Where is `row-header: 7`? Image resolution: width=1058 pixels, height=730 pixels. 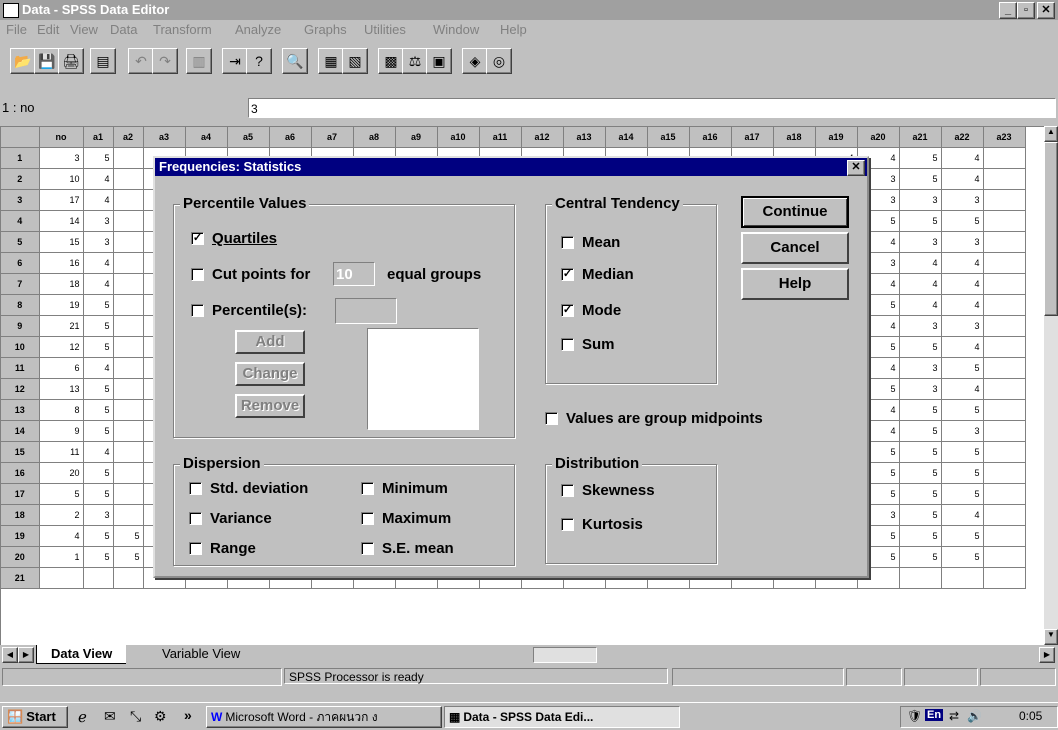 row-header: 7 is located at coordinates (20, 284).